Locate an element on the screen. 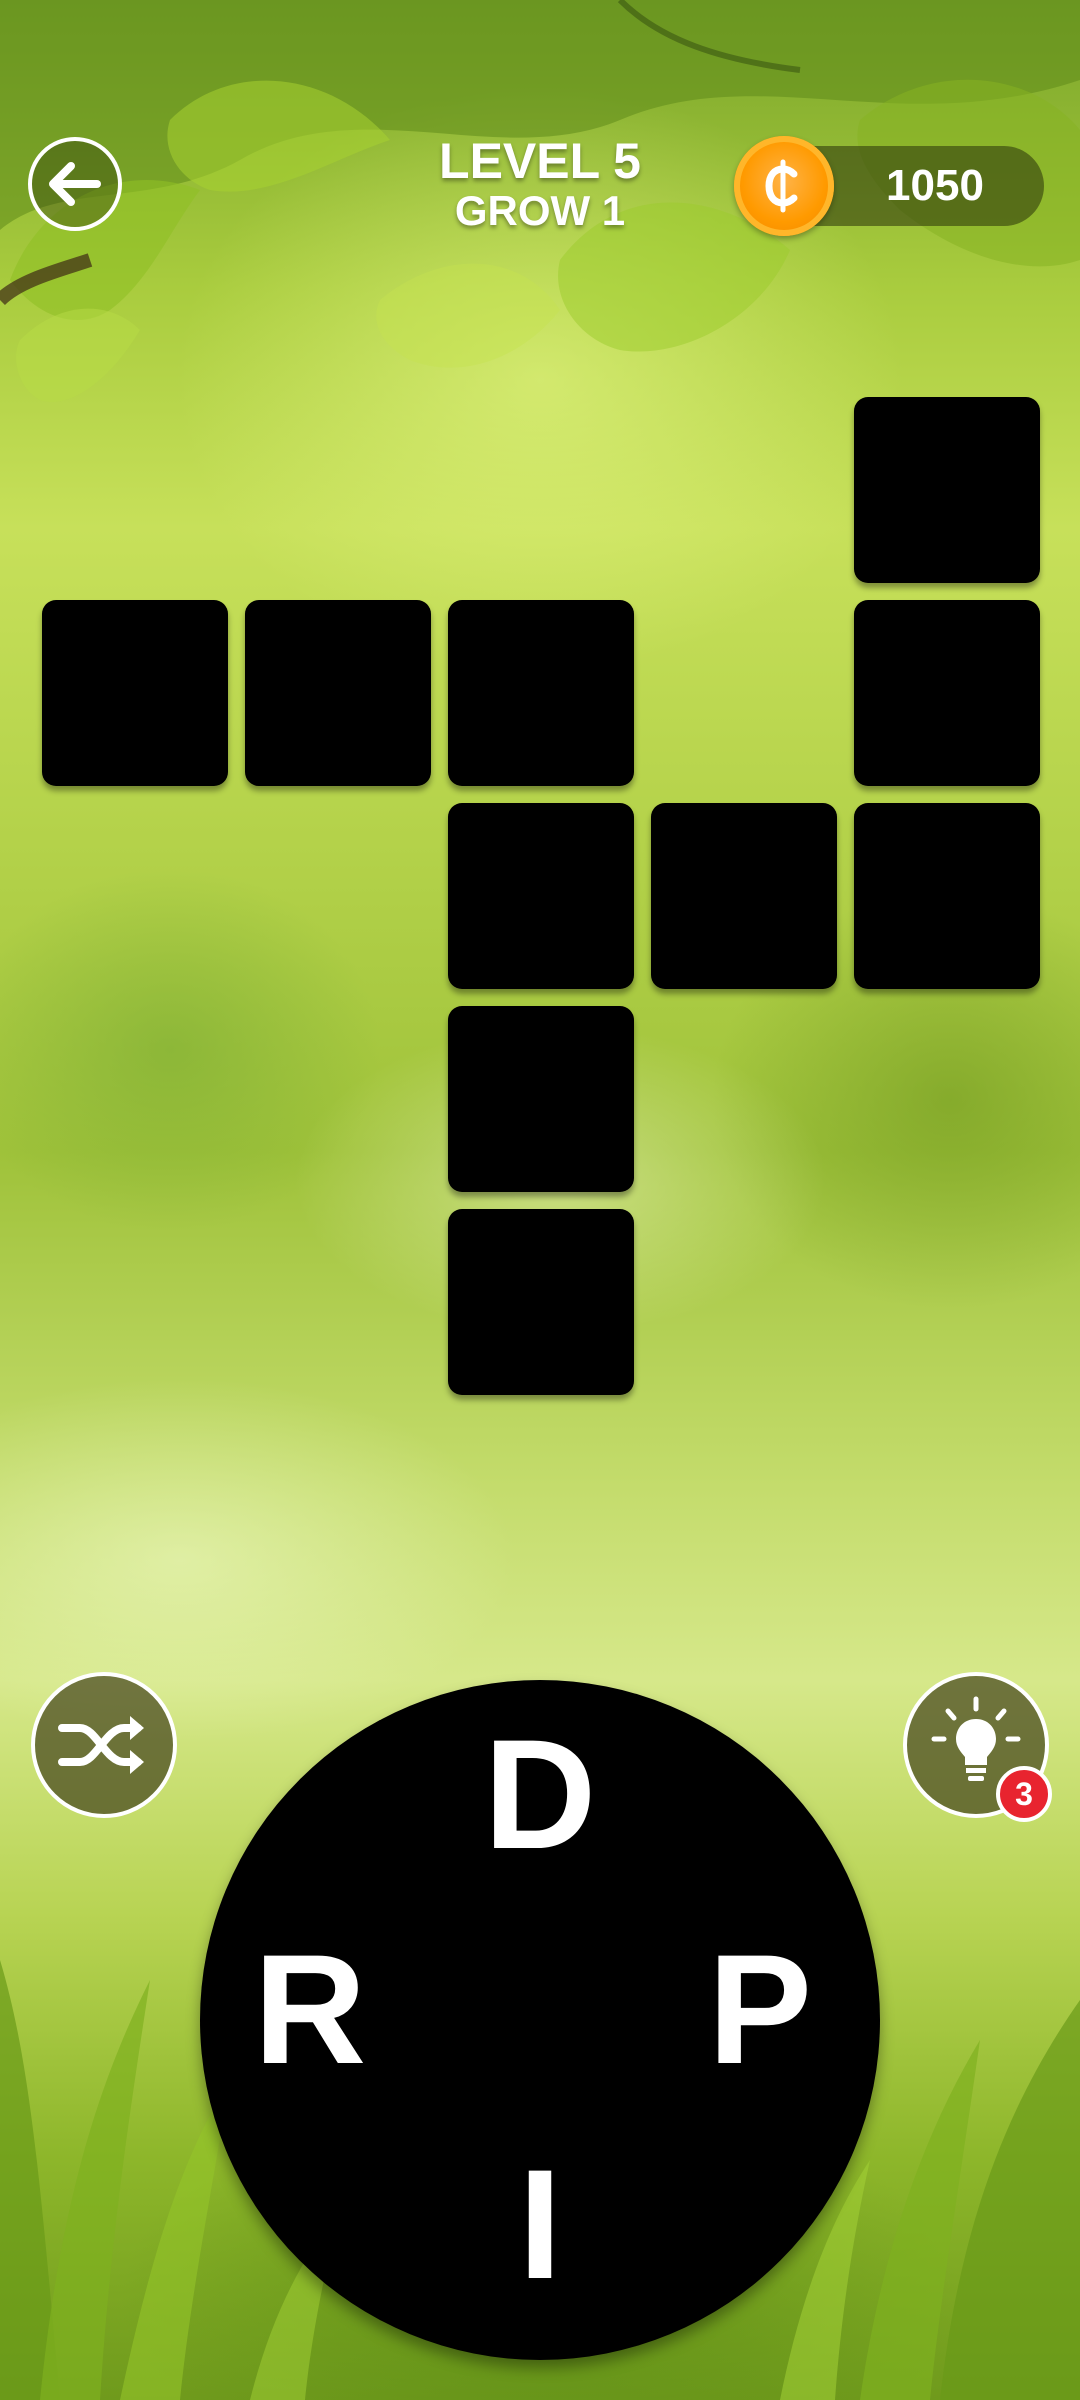 Image resolution: width=1080 pixels, height=2400 pixels. hint-count-badge: 3 is located at coordinates (1024, 1794).